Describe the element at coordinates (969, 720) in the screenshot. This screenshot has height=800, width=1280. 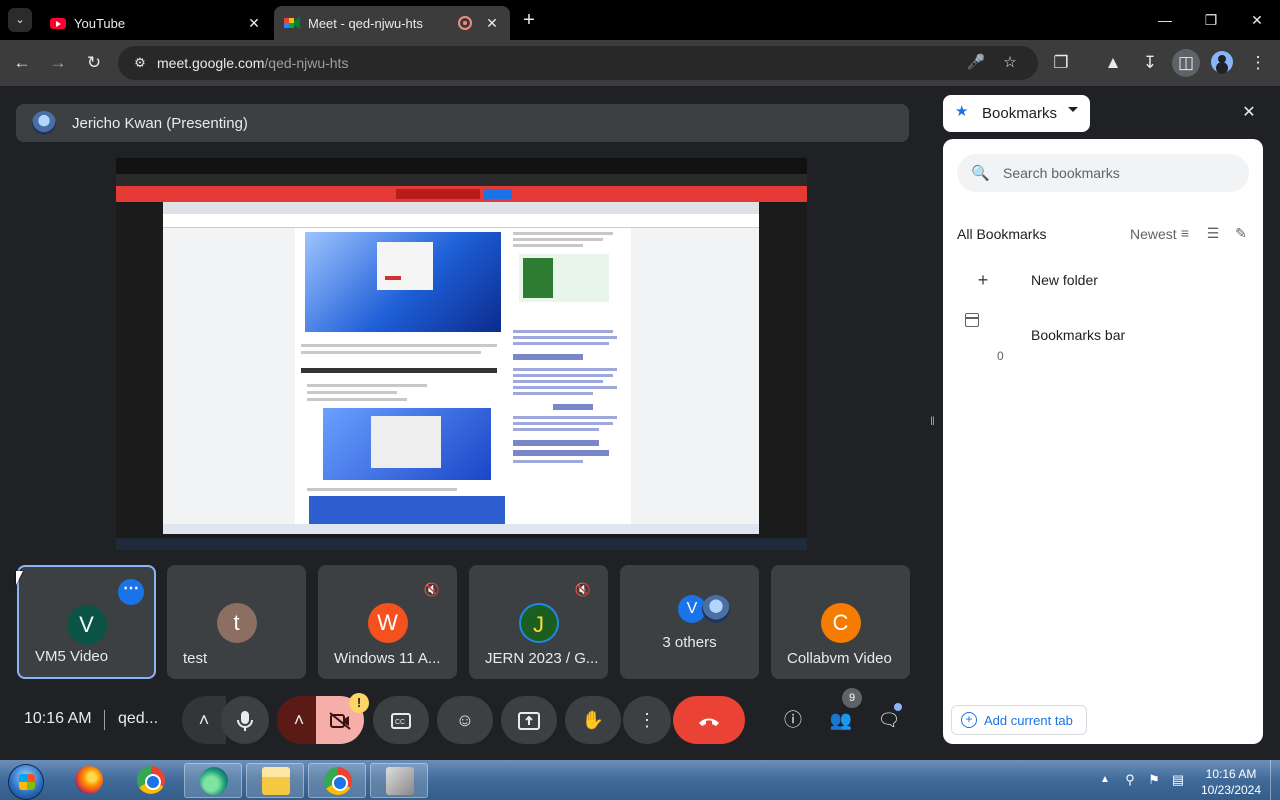
I see `add-icon: +` at that location.